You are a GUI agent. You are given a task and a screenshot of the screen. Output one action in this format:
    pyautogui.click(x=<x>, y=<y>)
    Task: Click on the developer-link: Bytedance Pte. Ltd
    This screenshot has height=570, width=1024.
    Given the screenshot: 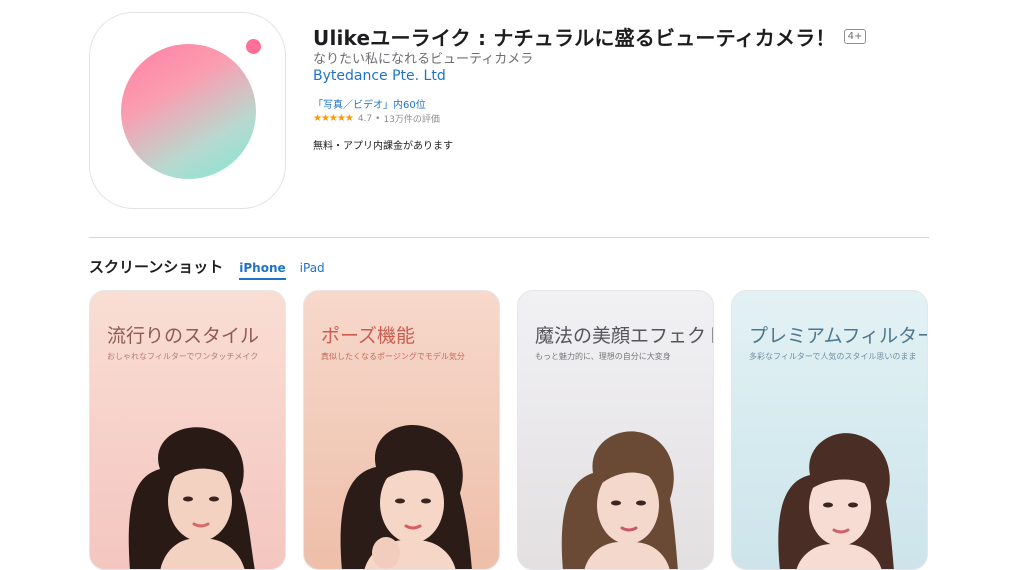 What is the action you would take?
    pyautogui.click(x=379, y=76)
    